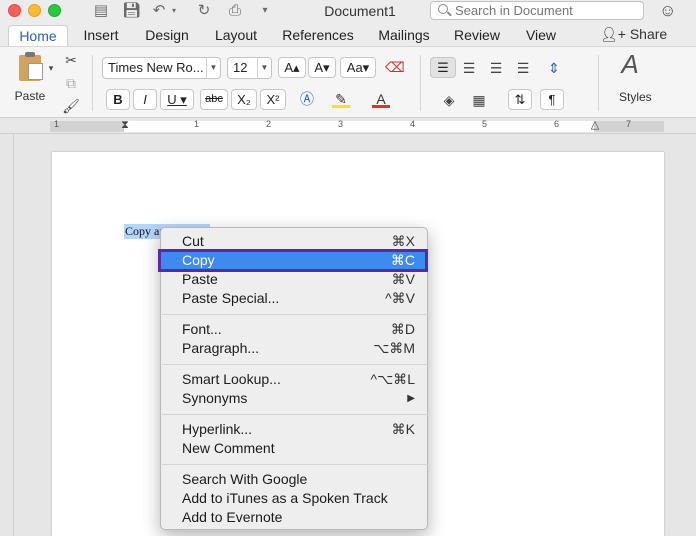 The width and height of the screenshot is (696, 536). What do you see at coordinates (294, 379) in the screenshot?
I see `menu-item-smart-lookup: Smart Lookup... ^⌥⌘L` at bounding box center [294, 379].